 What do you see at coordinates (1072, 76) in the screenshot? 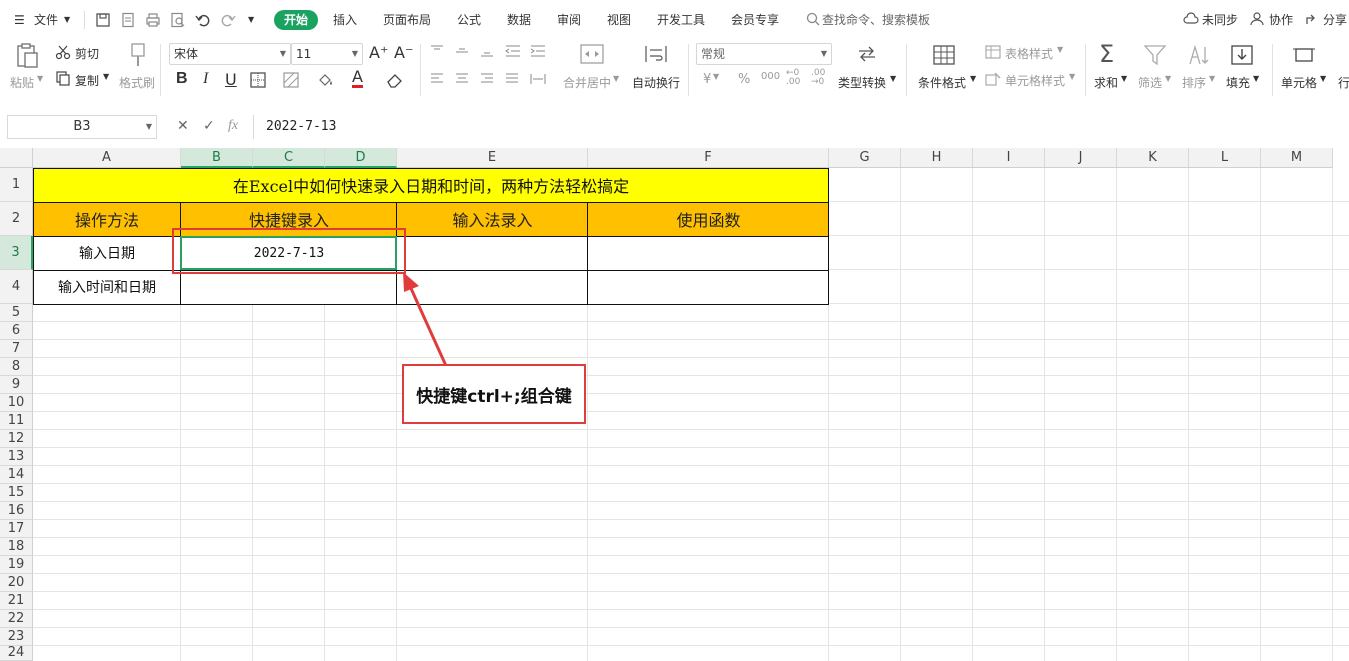
I see `cell-style-chevron-icon: ▼` at bounding box center [1072, 76].